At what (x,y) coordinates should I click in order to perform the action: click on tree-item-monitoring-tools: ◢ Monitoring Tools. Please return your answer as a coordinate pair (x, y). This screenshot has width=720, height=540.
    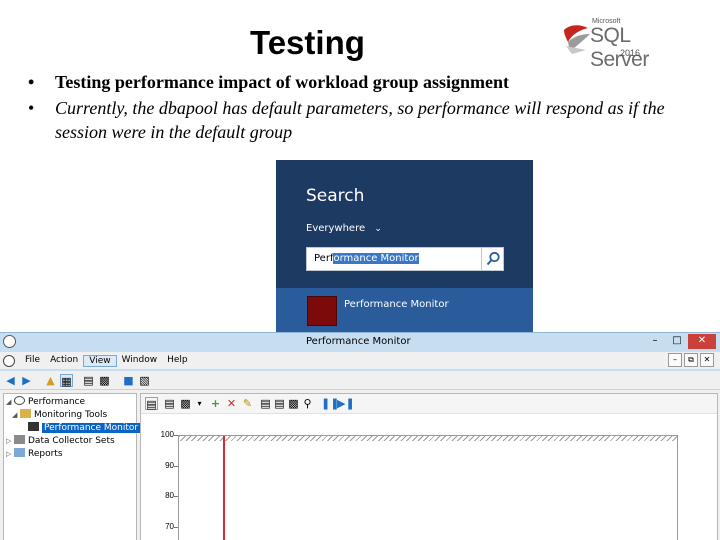
    Looking at the image, I should click on (59, 415).